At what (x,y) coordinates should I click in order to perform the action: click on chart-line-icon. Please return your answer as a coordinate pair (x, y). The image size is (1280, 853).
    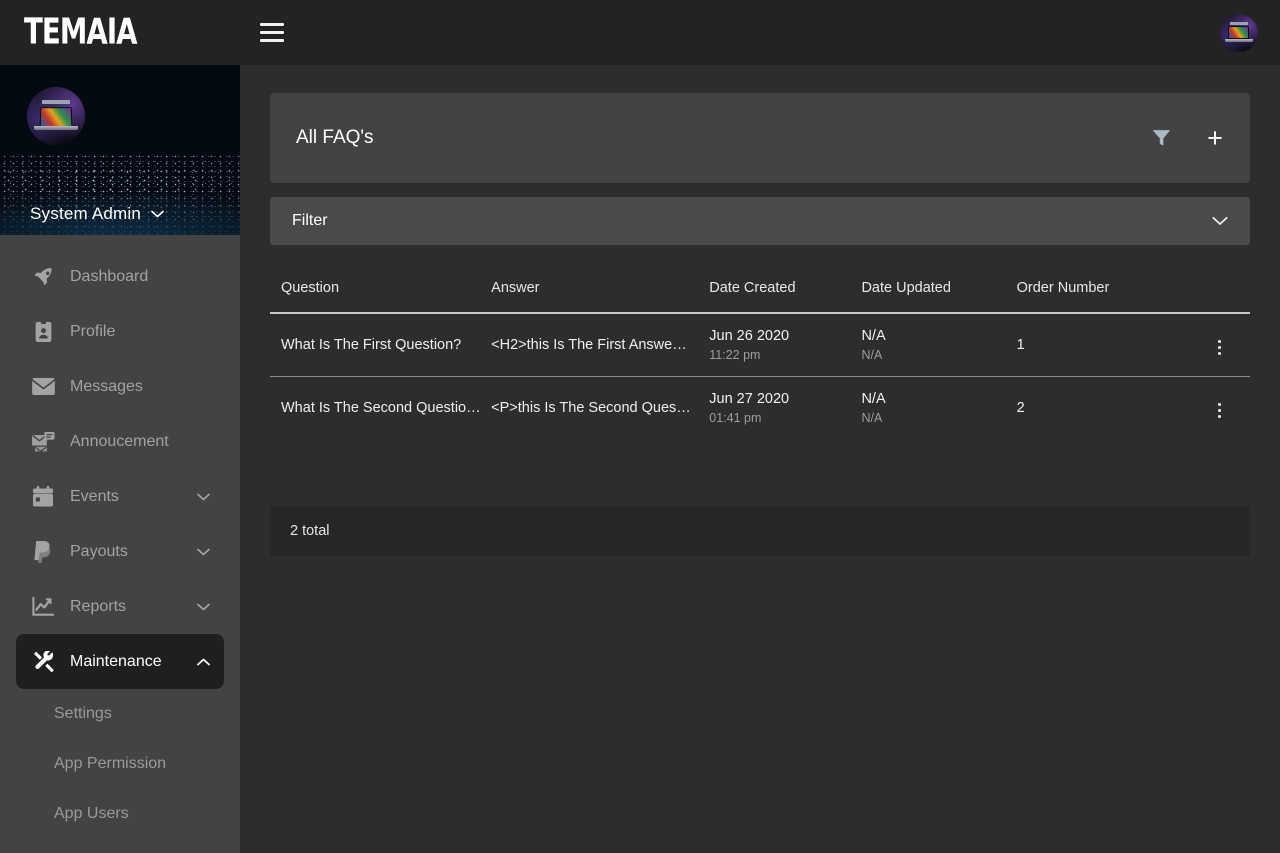
    Looking at the image, I should click on (43, 607).